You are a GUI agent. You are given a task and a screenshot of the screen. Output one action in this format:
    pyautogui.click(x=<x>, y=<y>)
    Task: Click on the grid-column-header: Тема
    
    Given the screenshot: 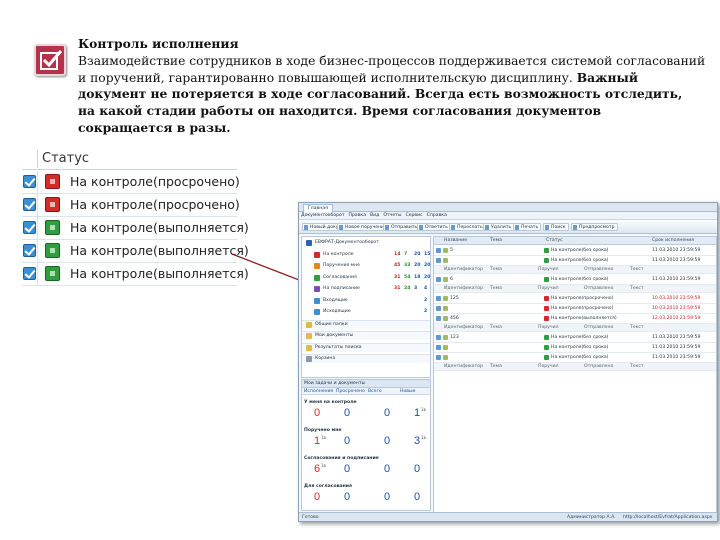 What is the action you would take?
    pyautogui.click(x=496, y=240)
    